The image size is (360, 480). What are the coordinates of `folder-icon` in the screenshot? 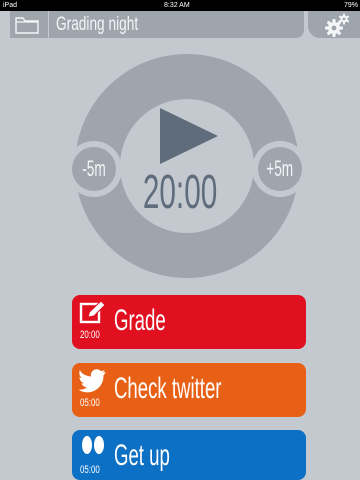 It's located at (27, 25).